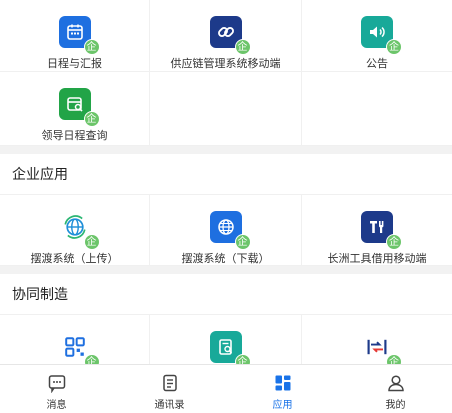  I want to click on profile-icon, so click(395, 383).